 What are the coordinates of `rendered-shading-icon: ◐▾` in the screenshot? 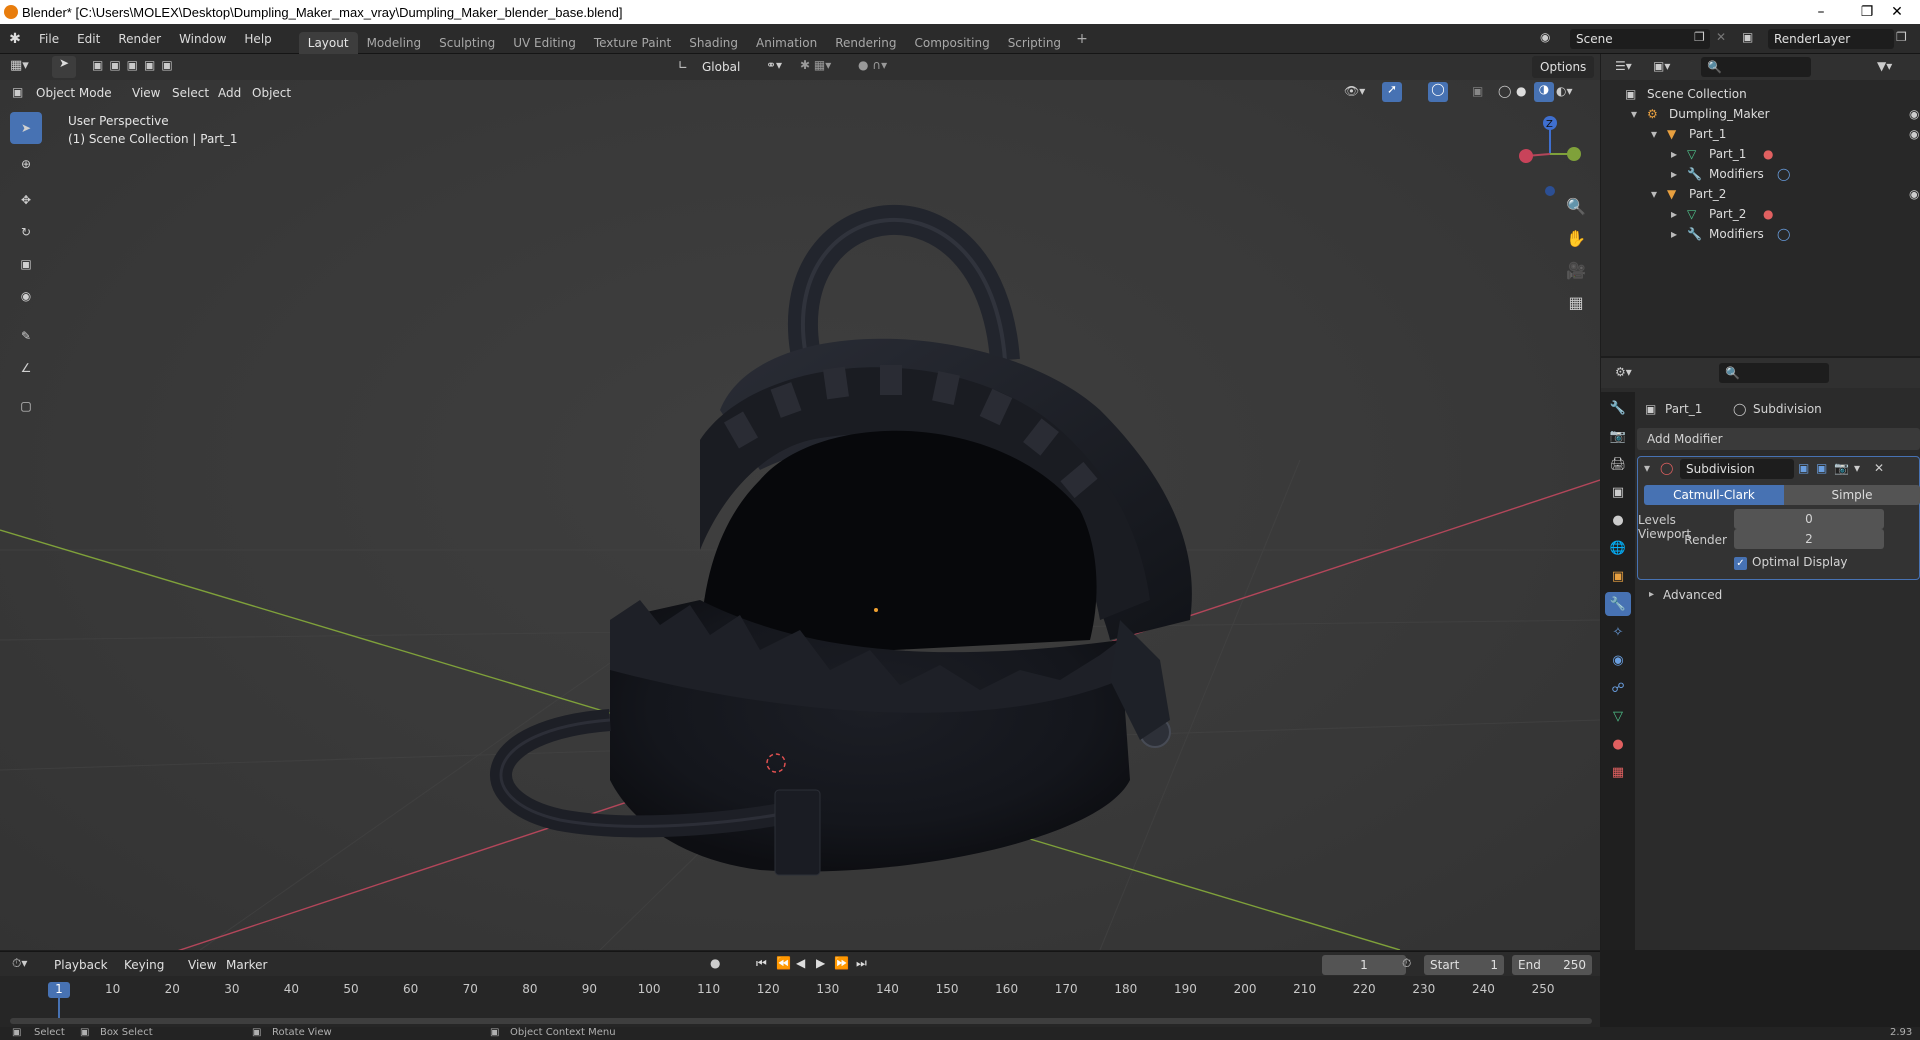 It's located at (1564, 91).